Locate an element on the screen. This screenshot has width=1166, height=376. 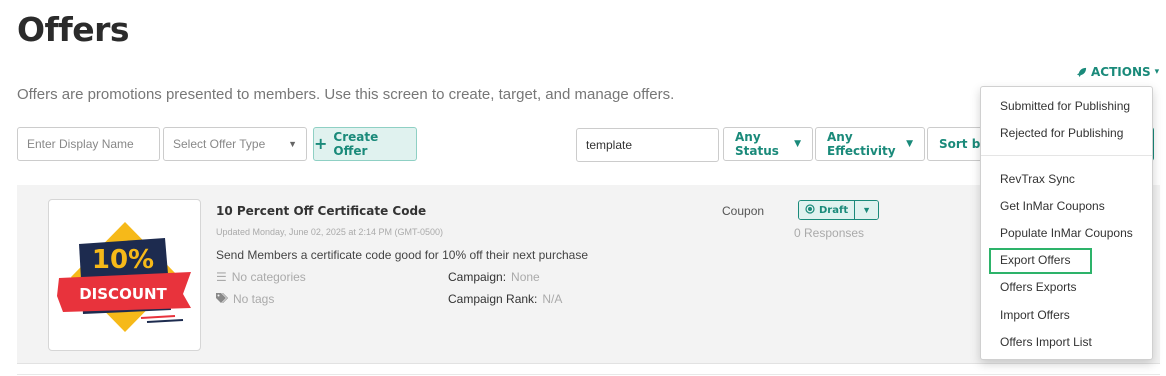
menu-divider is located at coordinates (1066, 155).